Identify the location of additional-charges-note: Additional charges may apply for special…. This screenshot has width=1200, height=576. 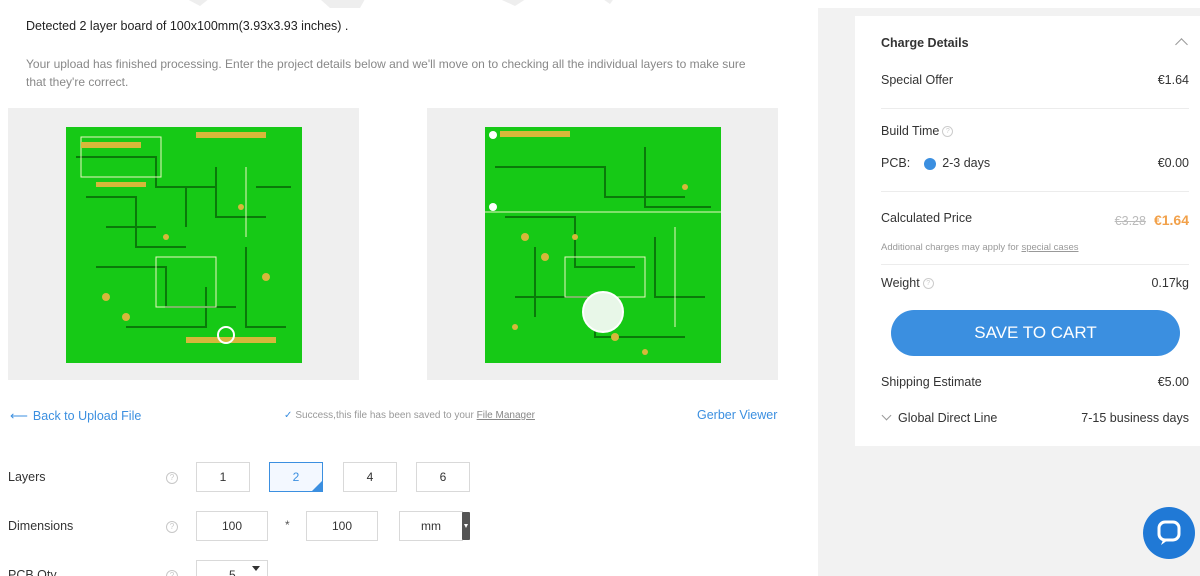
(980, 247).